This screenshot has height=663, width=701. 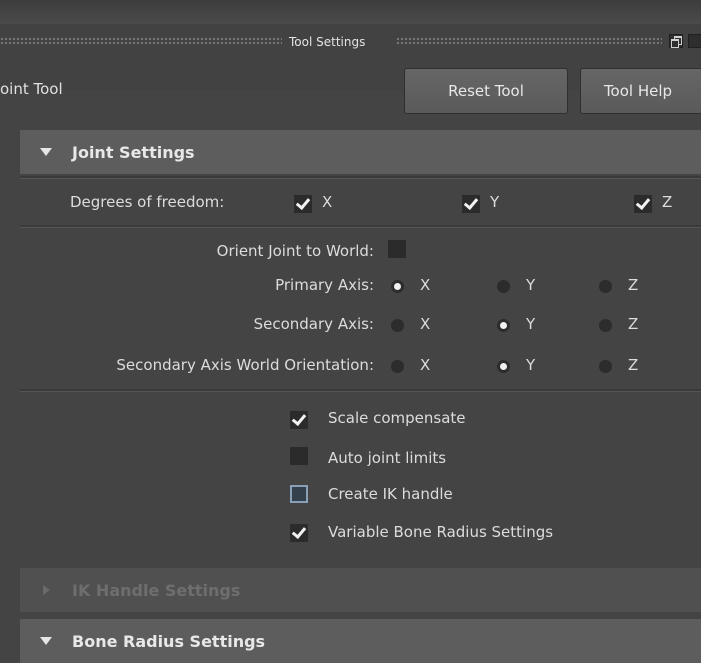 What do you see at coordinates (397, 286) in the screenshot?
I see `primary-x-radio` at bounding box center [397, 286].